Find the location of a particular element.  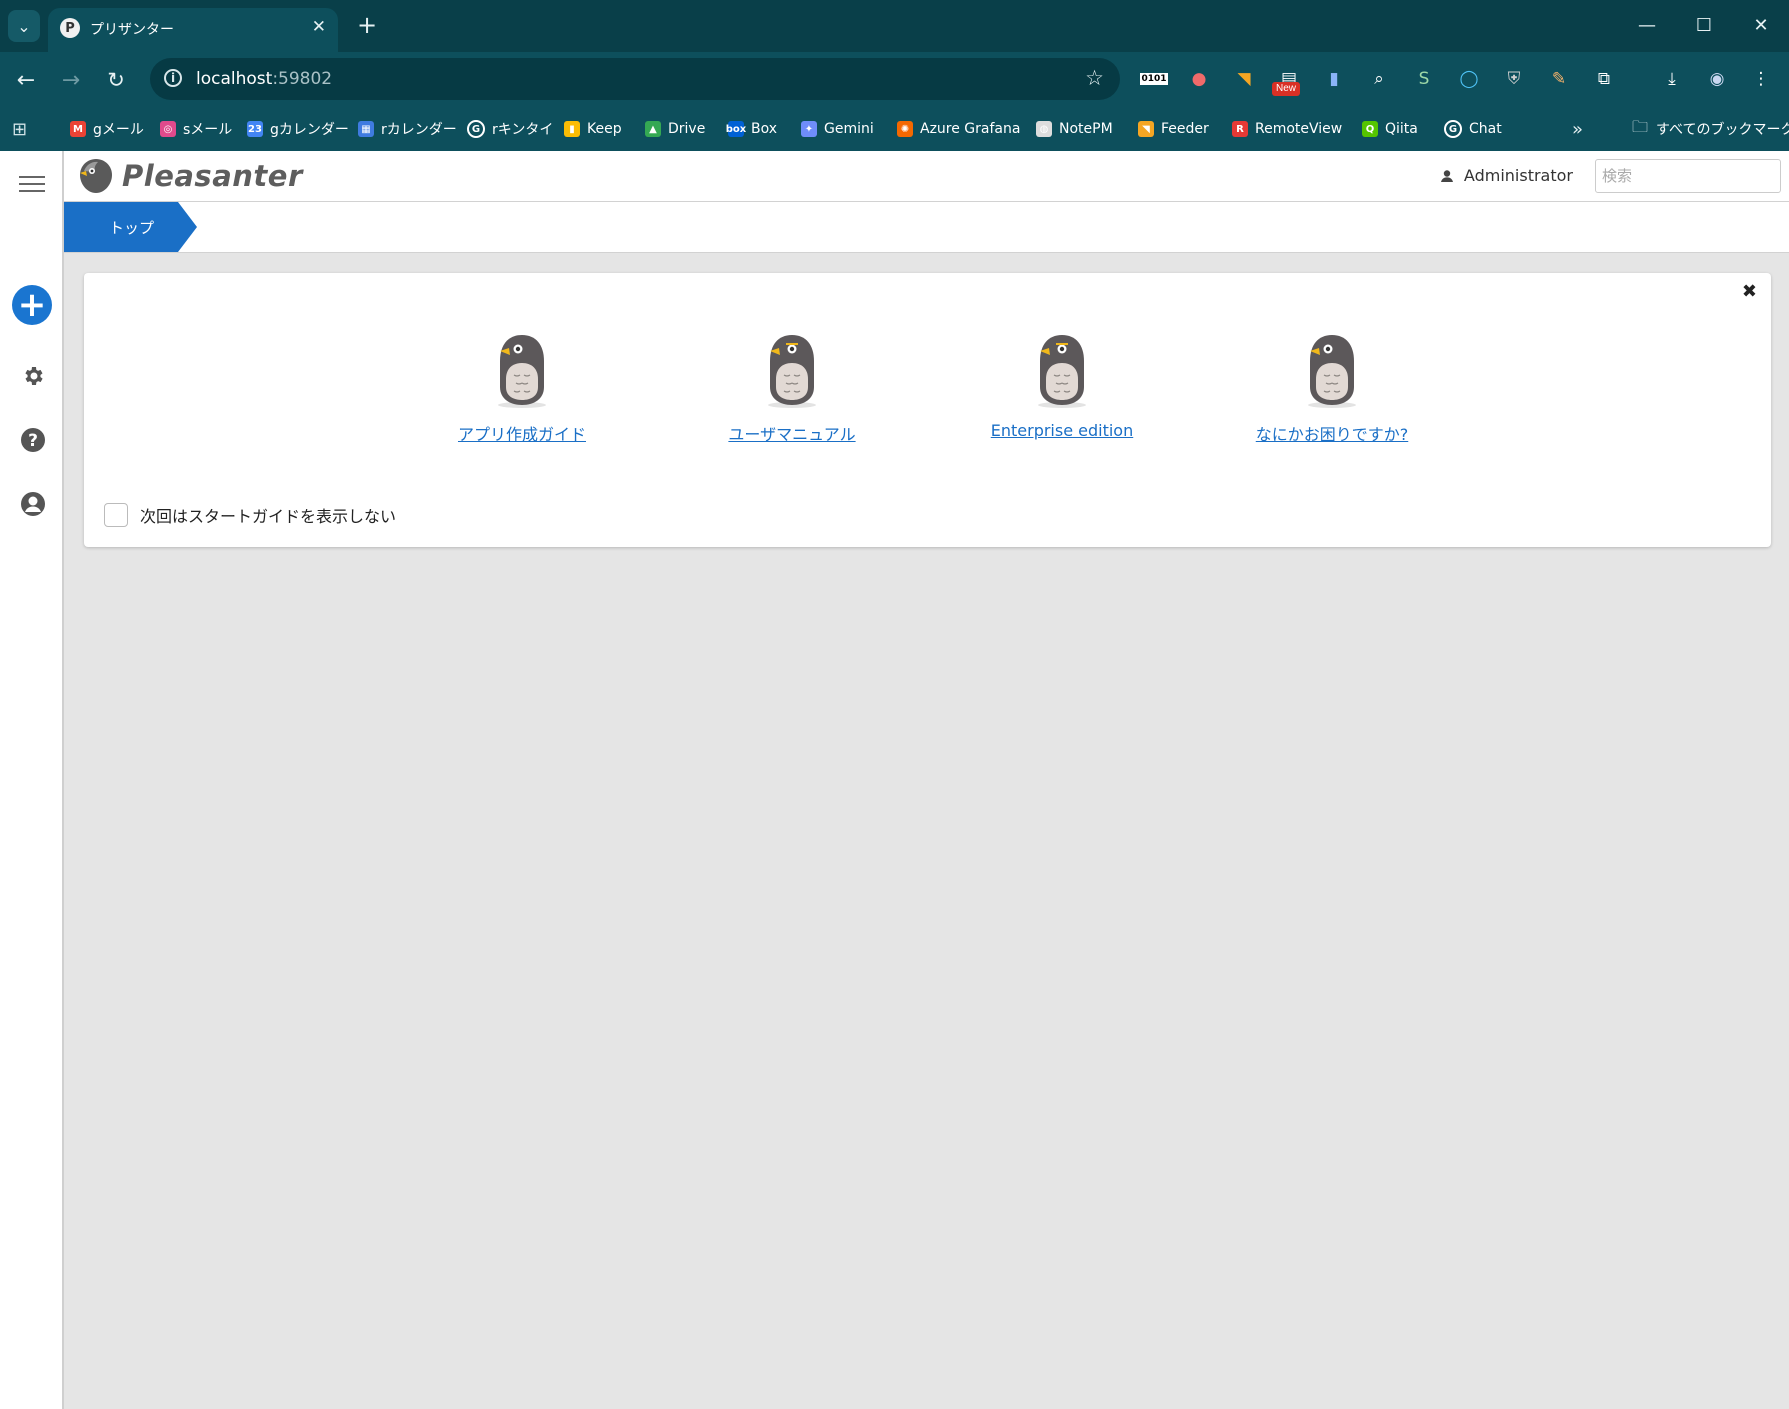

search-doc-ext-icon: ⌕ is located at coordinates (1379, 79).